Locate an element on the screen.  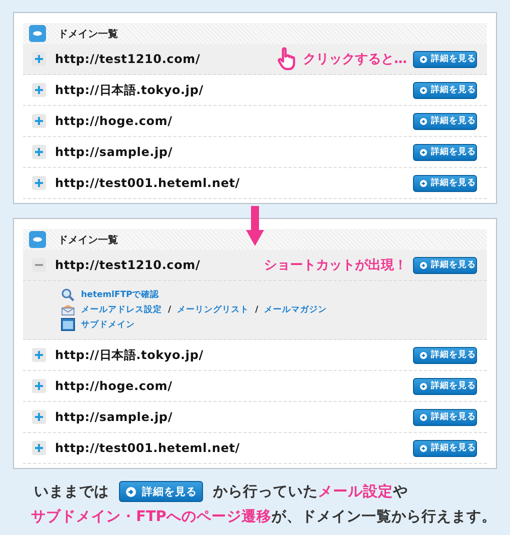
envelope-icon is located at coordinates (68, 310).